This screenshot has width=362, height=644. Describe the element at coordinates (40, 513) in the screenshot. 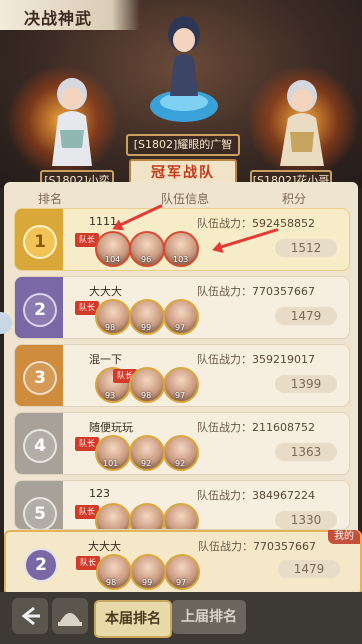

I see `rank-number: 5` at that location.